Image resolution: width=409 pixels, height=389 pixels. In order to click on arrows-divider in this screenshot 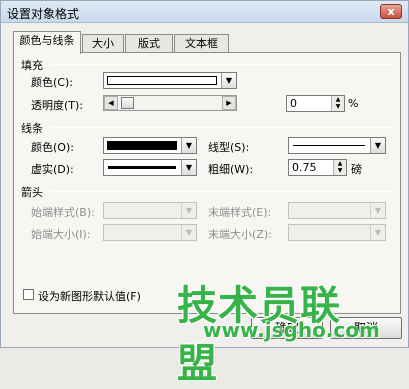, I will do `click(222, 191)`.